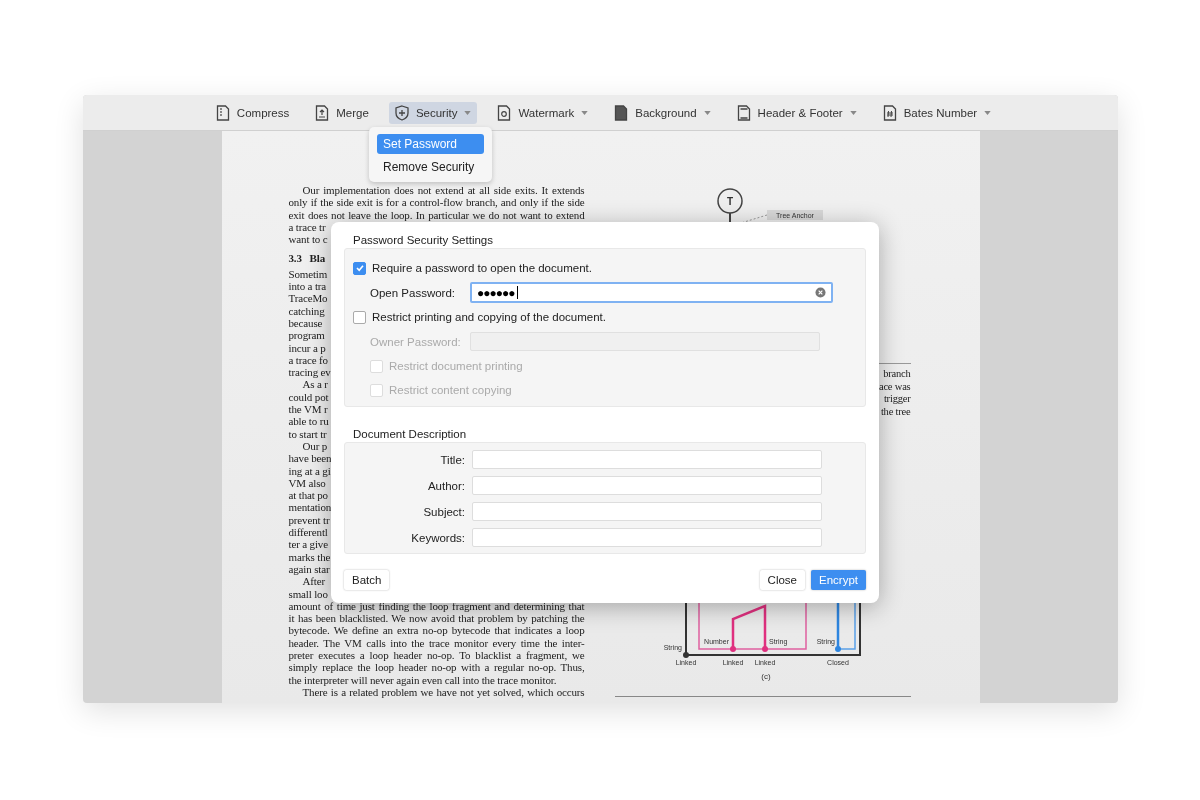  I want to click on text-line: at that po, so click(308, 495).